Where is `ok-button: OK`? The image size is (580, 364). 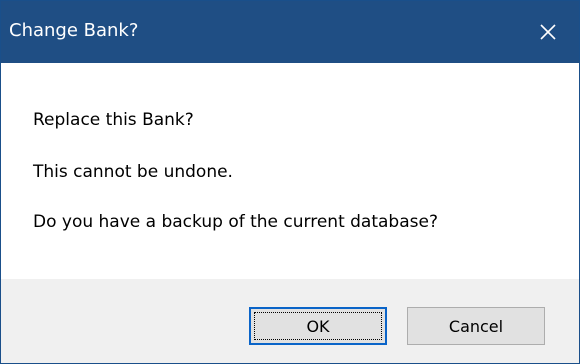 ok-button: OK is located at coordinates (318, 326).